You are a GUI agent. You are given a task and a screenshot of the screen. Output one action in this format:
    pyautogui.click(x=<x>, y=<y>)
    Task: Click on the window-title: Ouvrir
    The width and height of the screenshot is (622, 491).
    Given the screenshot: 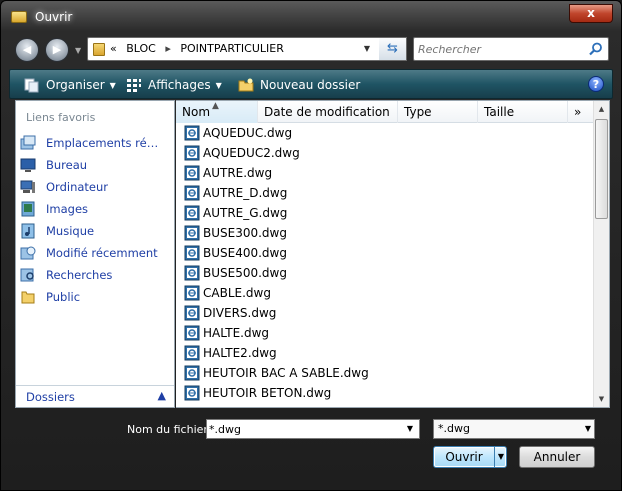 What is the action you would take?
    pyautogui.click(x=54, y=17)
    